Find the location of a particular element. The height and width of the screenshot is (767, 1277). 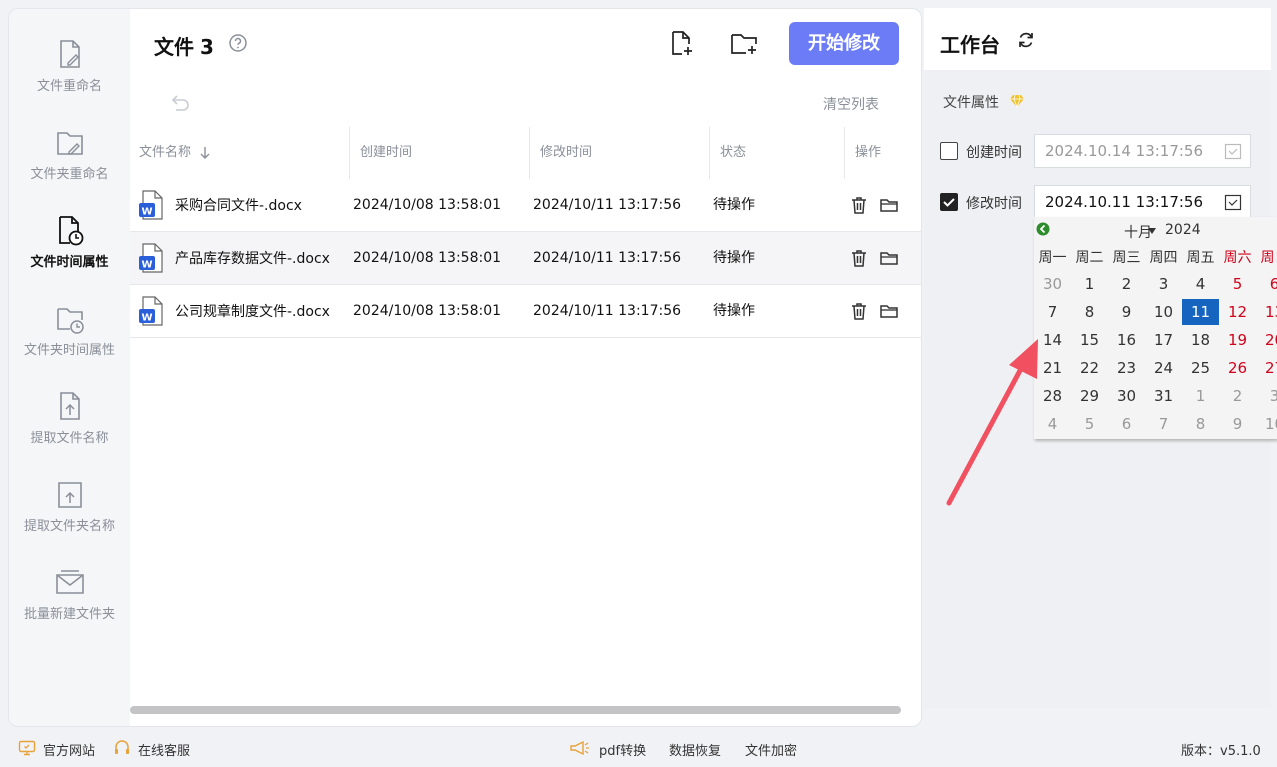

svg-text: W is located at coordinates (146, 318).